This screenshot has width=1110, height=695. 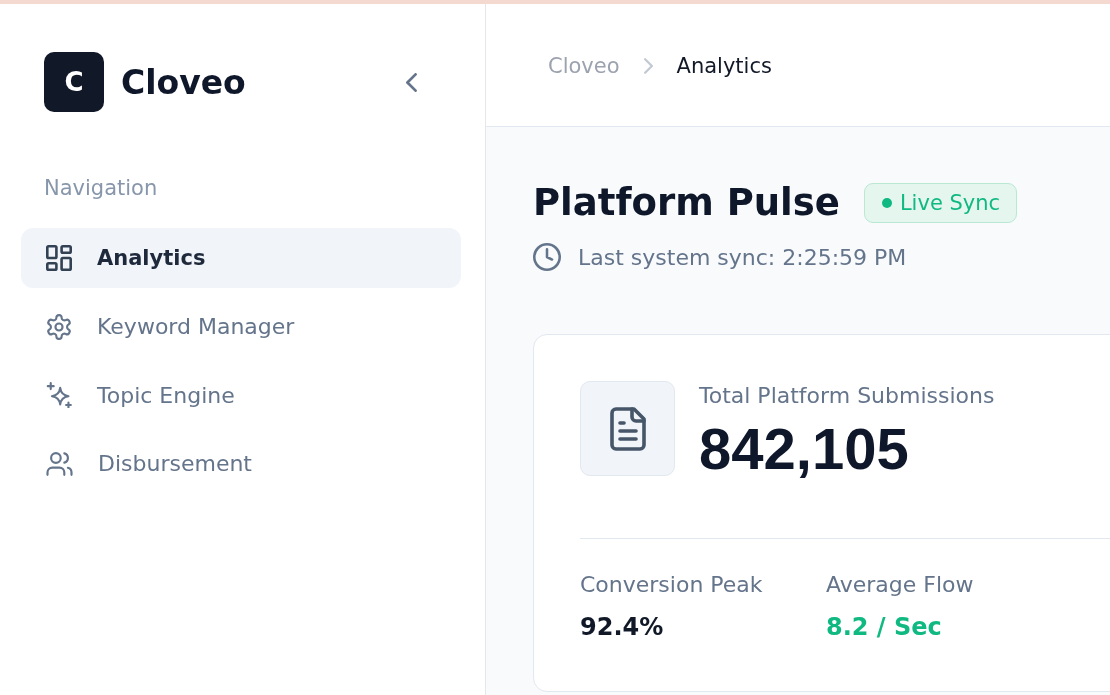 What do you see at coordinates (742, 257) in the screenshot?
I see `last-sync-text: Last system sync: 2:25:59 PM` at bounding box center [742, 257].